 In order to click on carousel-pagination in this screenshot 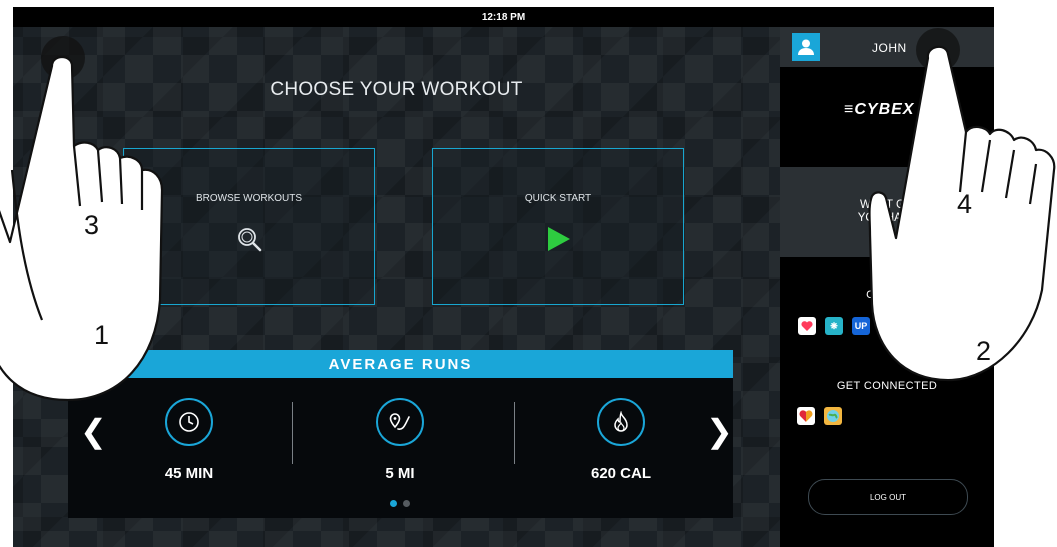, I will do `click(400, 503)`.